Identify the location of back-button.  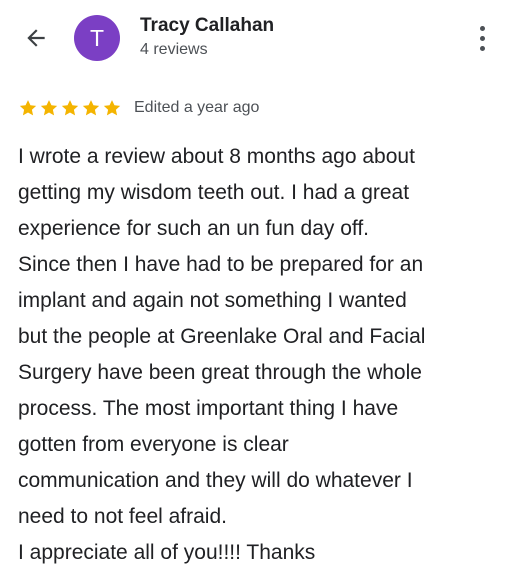
(36, 38).